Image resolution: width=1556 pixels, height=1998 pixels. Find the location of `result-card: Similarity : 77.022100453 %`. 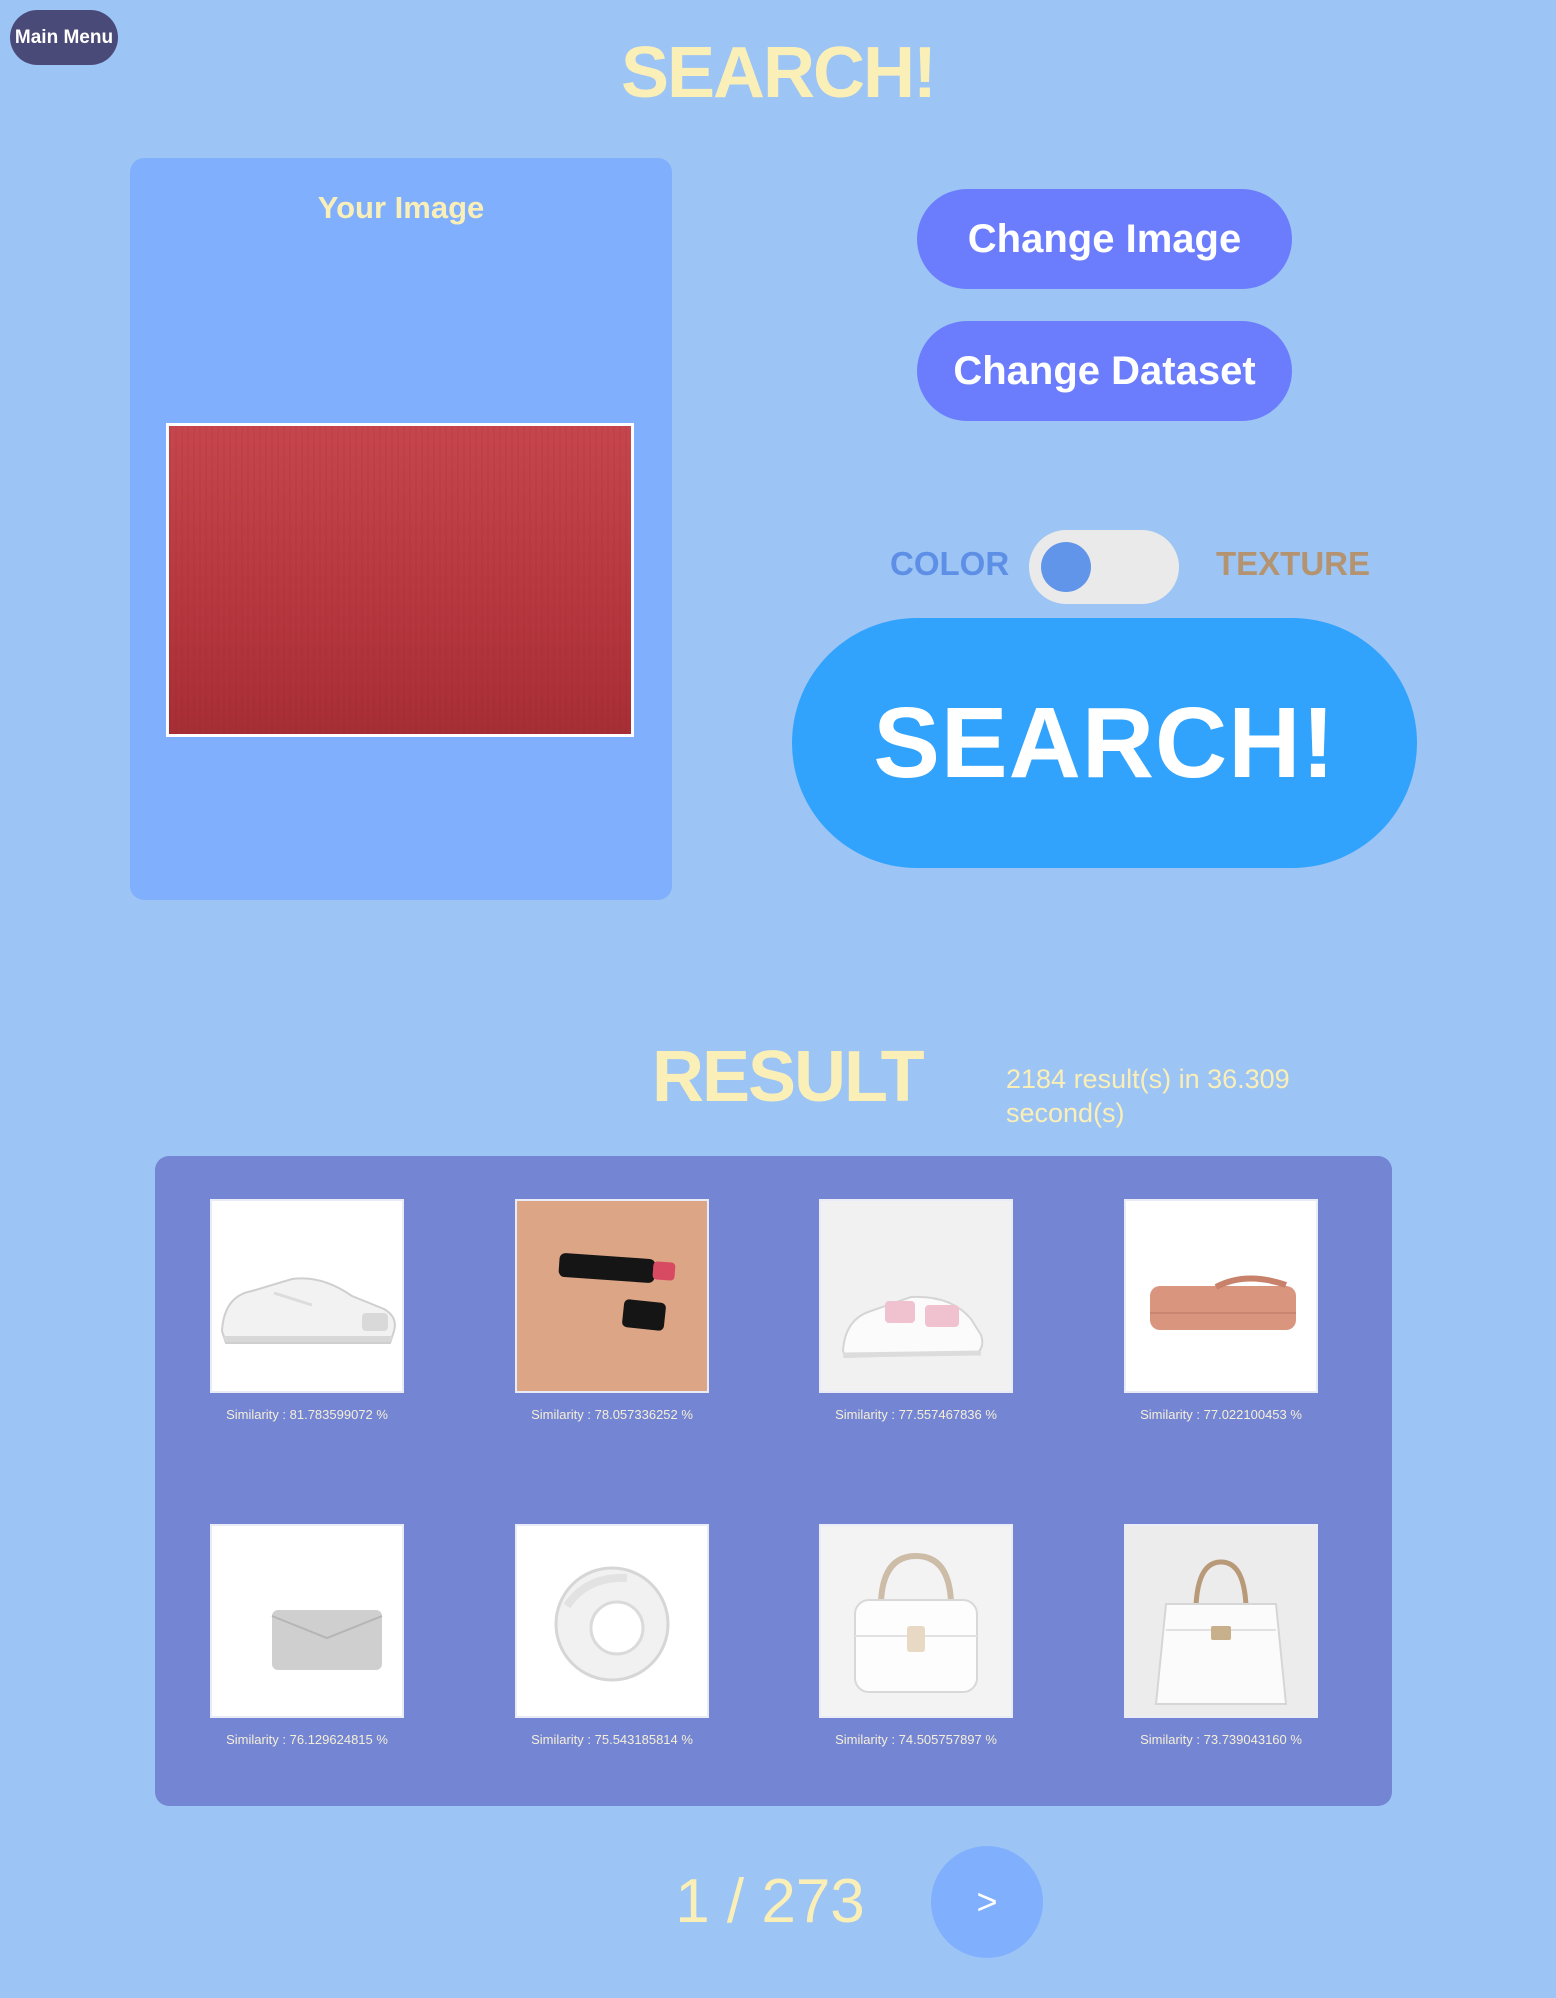

result-card: Similarity : 77.022100453 % is located at coordinates (1221, 1310).